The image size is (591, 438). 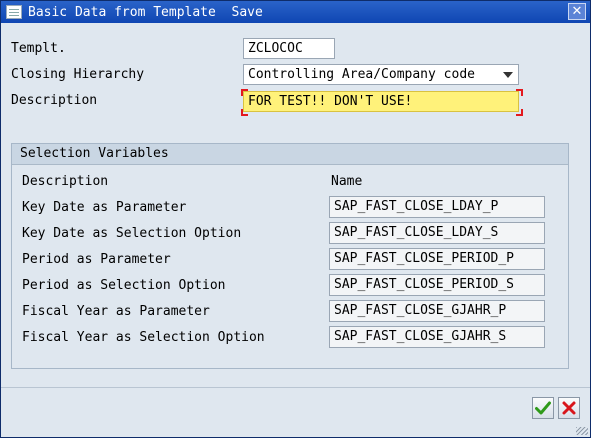 I want to click on checkmark-icon, so click(x=543, y=408).